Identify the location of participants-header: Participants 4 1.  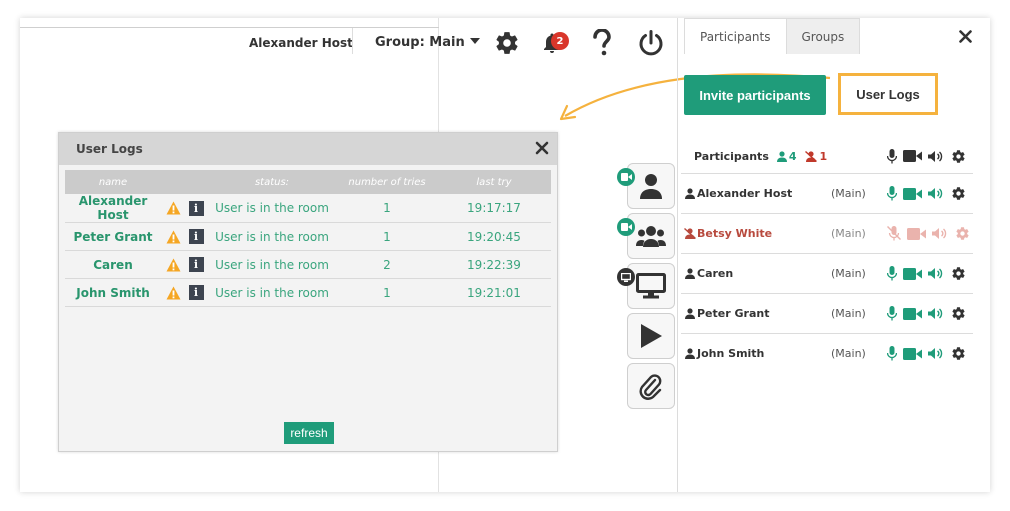
(834, 156).